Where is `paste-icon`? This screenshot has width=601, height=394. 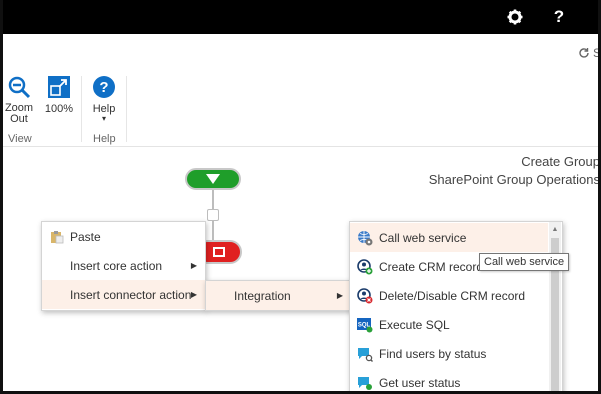 paste-icon is located at coordinates (57, 236).